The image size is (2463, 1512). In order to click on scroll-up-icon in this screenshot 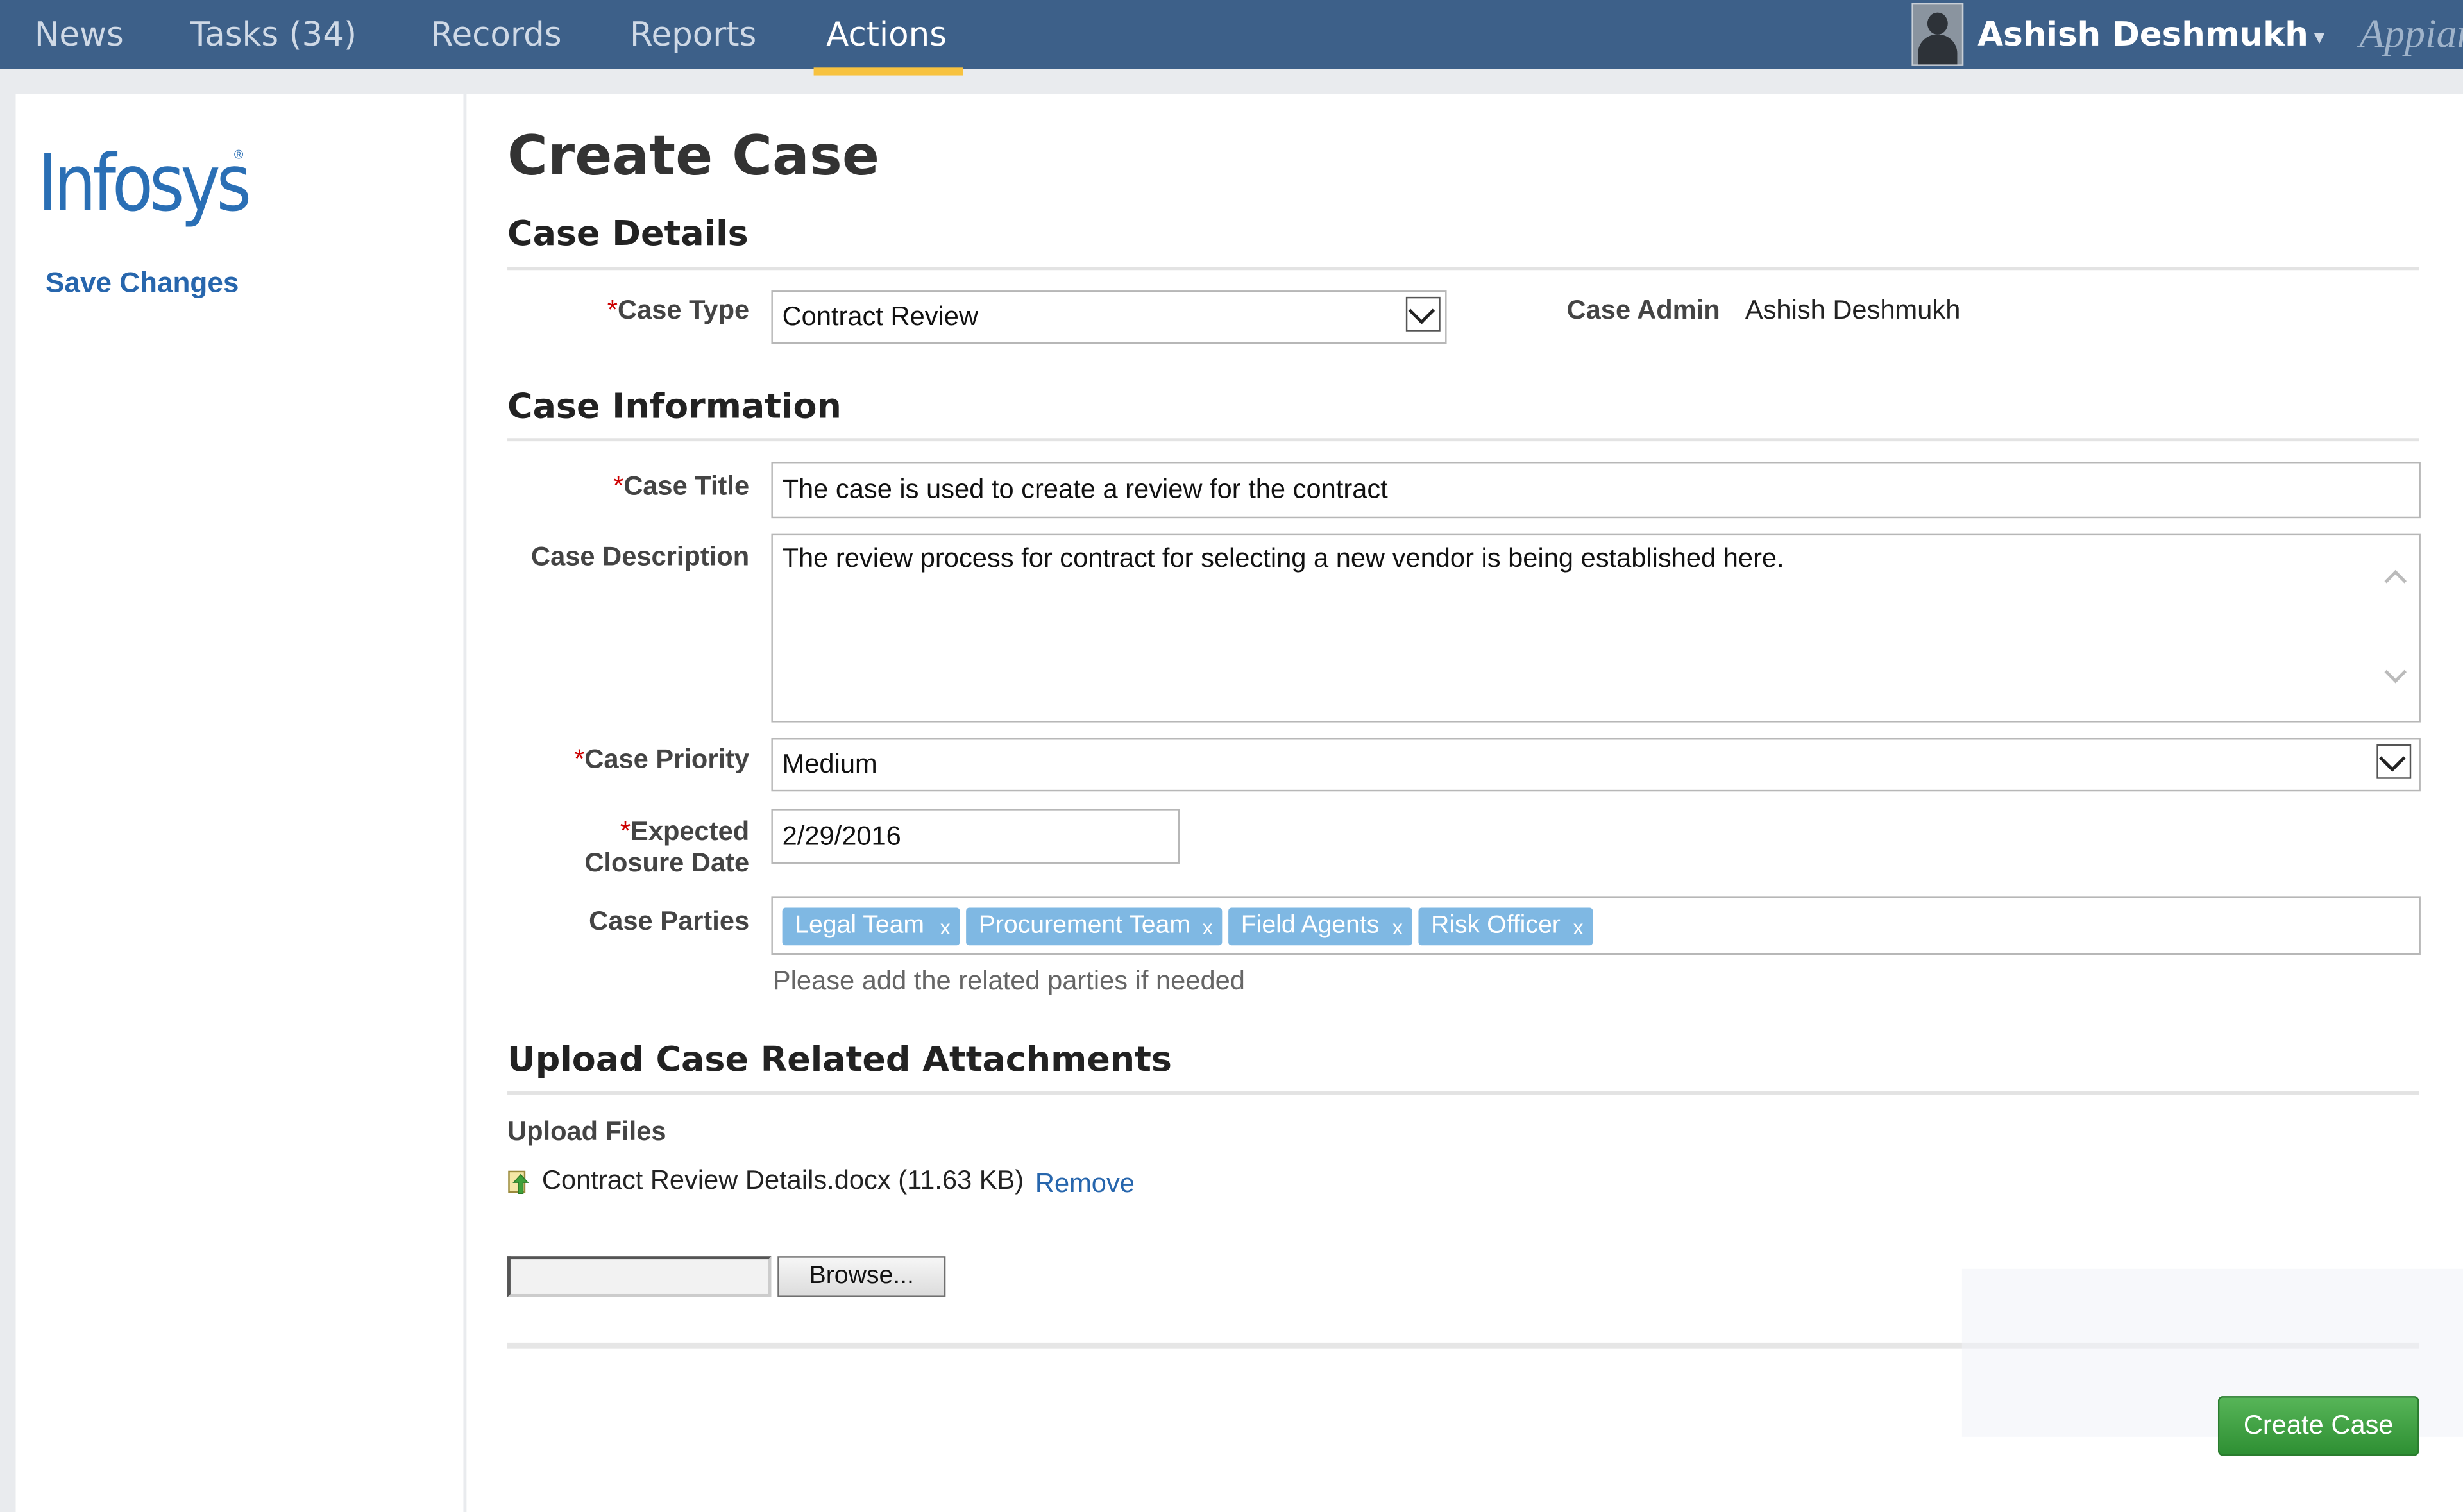, I will do `click(2395, 580)`.